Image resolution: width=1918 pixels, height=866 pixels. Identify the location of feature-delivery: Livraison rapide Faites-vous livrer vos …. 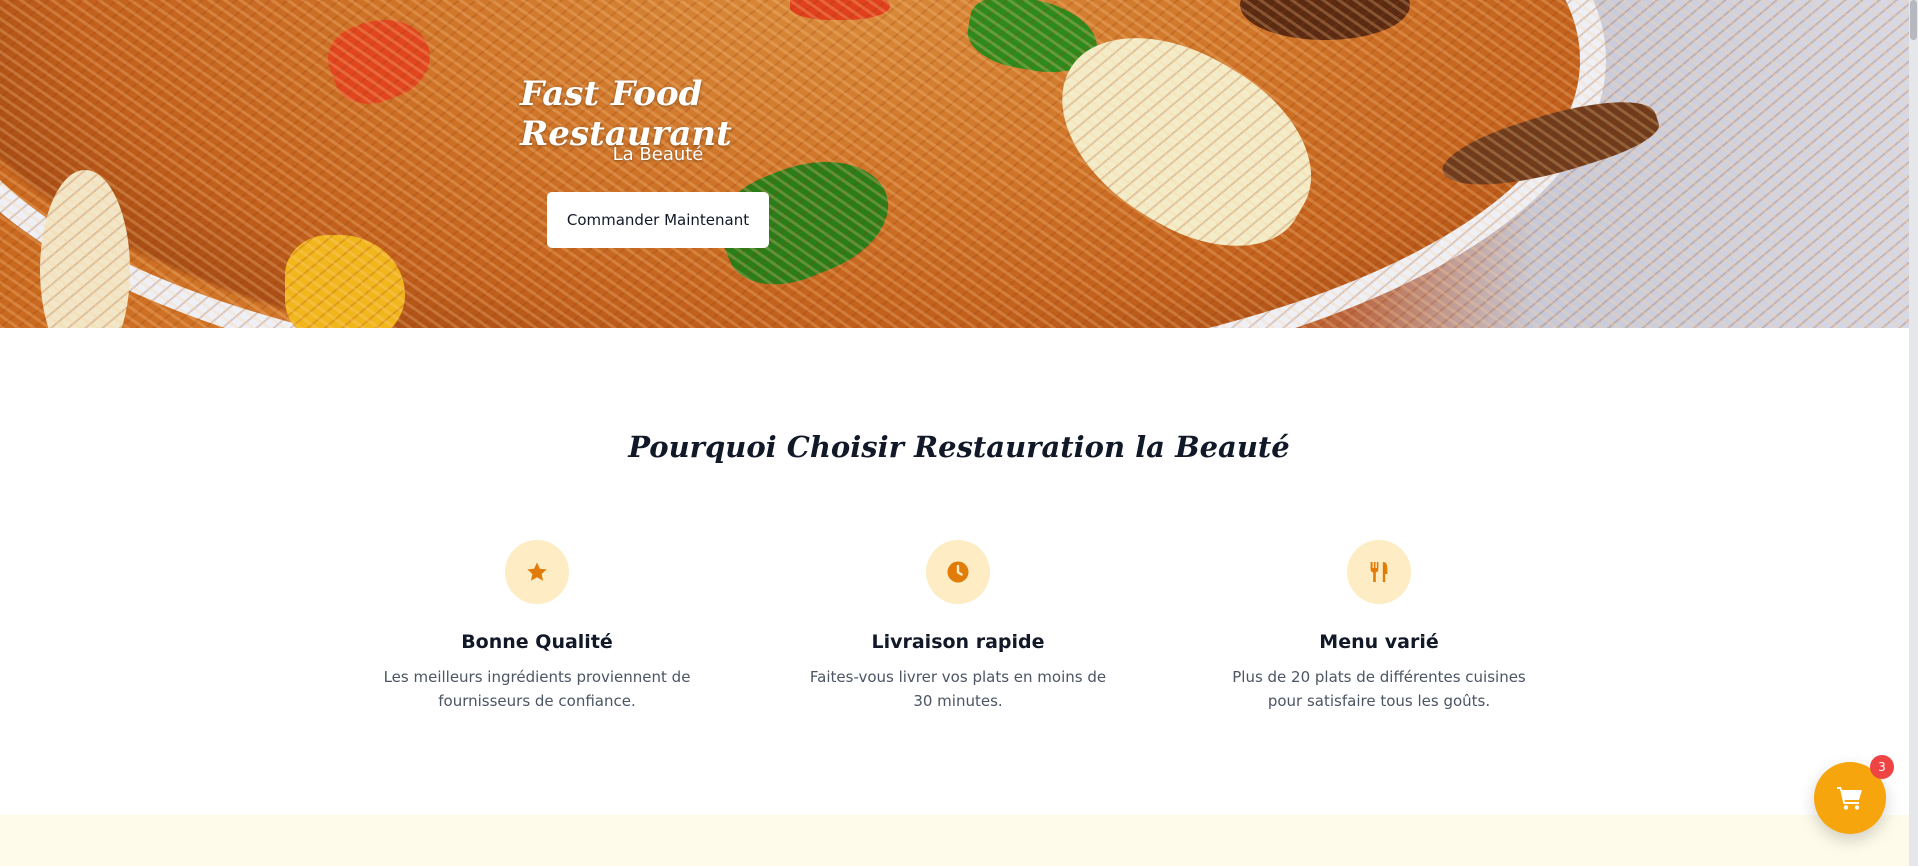
(958, 626).